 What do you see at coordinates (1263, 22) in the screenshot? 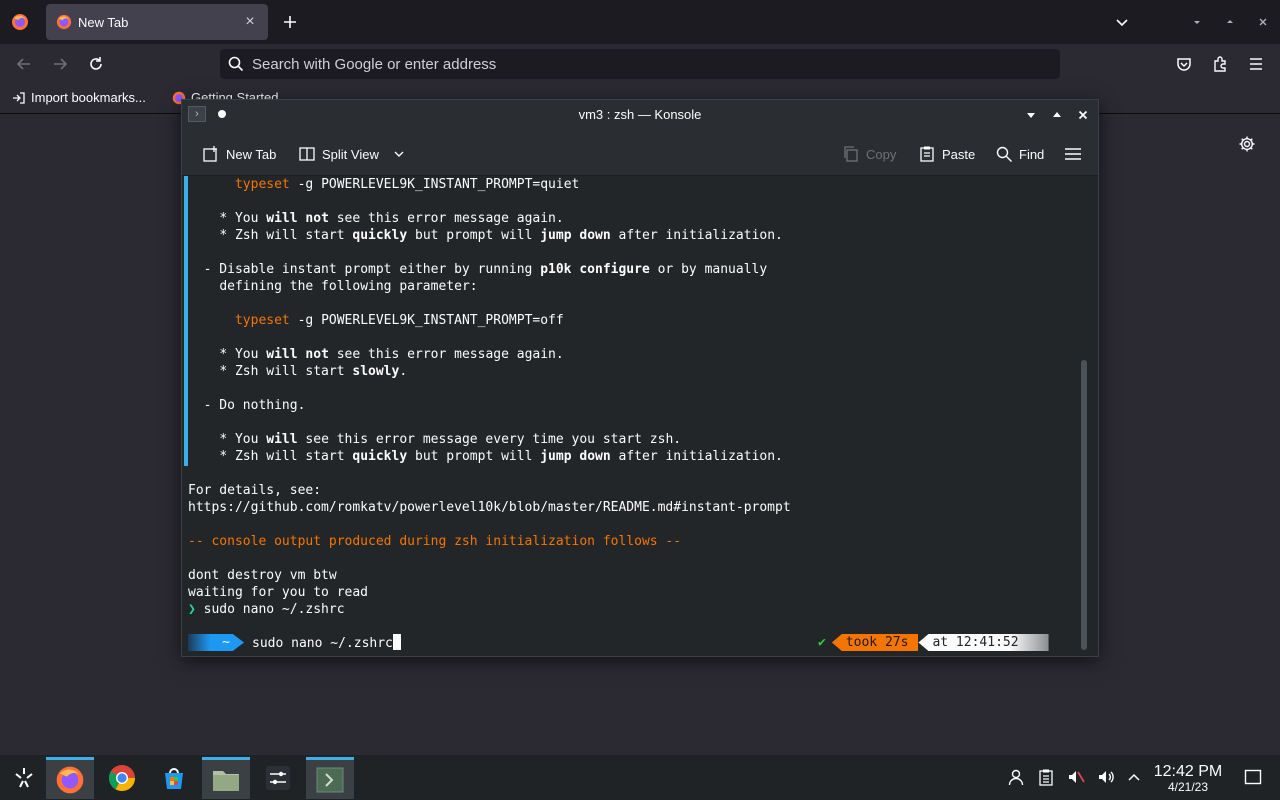
I see `close-window-icon` at bounding box center [1263, 22].